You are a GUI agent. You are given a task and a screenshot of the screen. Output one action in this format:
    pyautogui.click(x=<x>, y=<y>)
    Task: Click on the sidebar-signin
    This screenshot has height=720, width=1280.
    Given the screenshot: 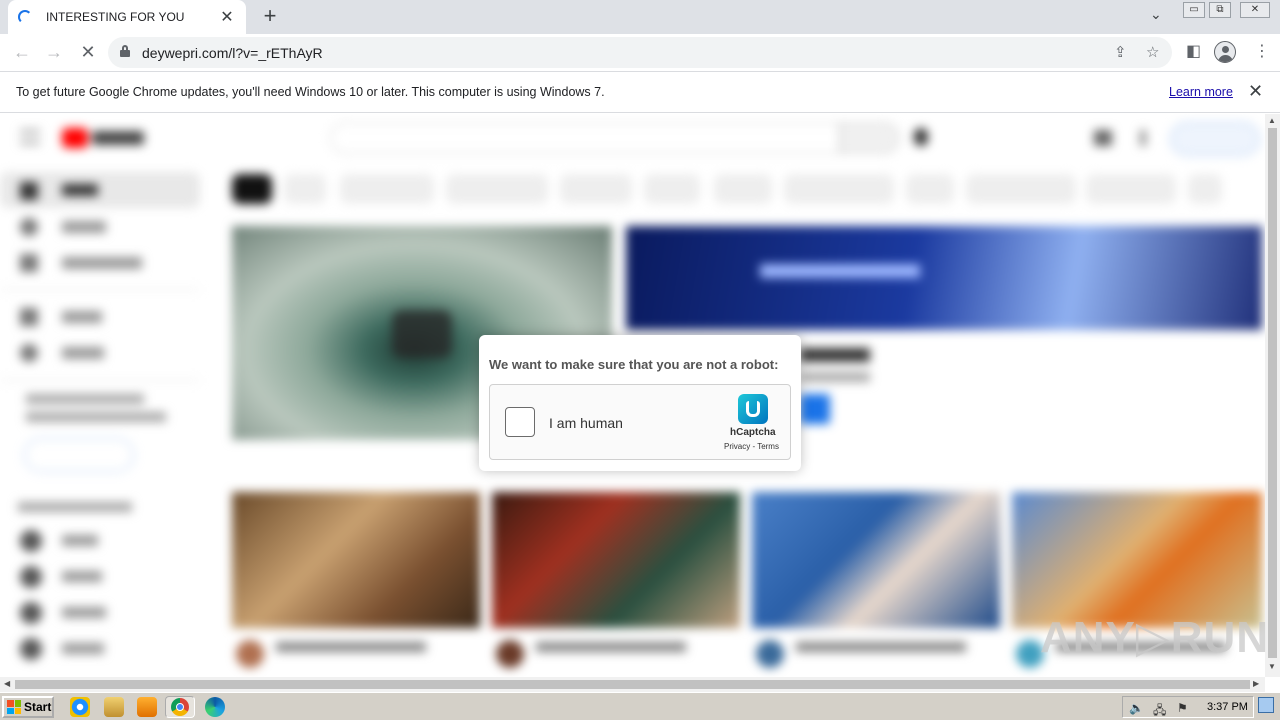 What is the action you would take?
    pyautogui.click(x=79, y=455)
    